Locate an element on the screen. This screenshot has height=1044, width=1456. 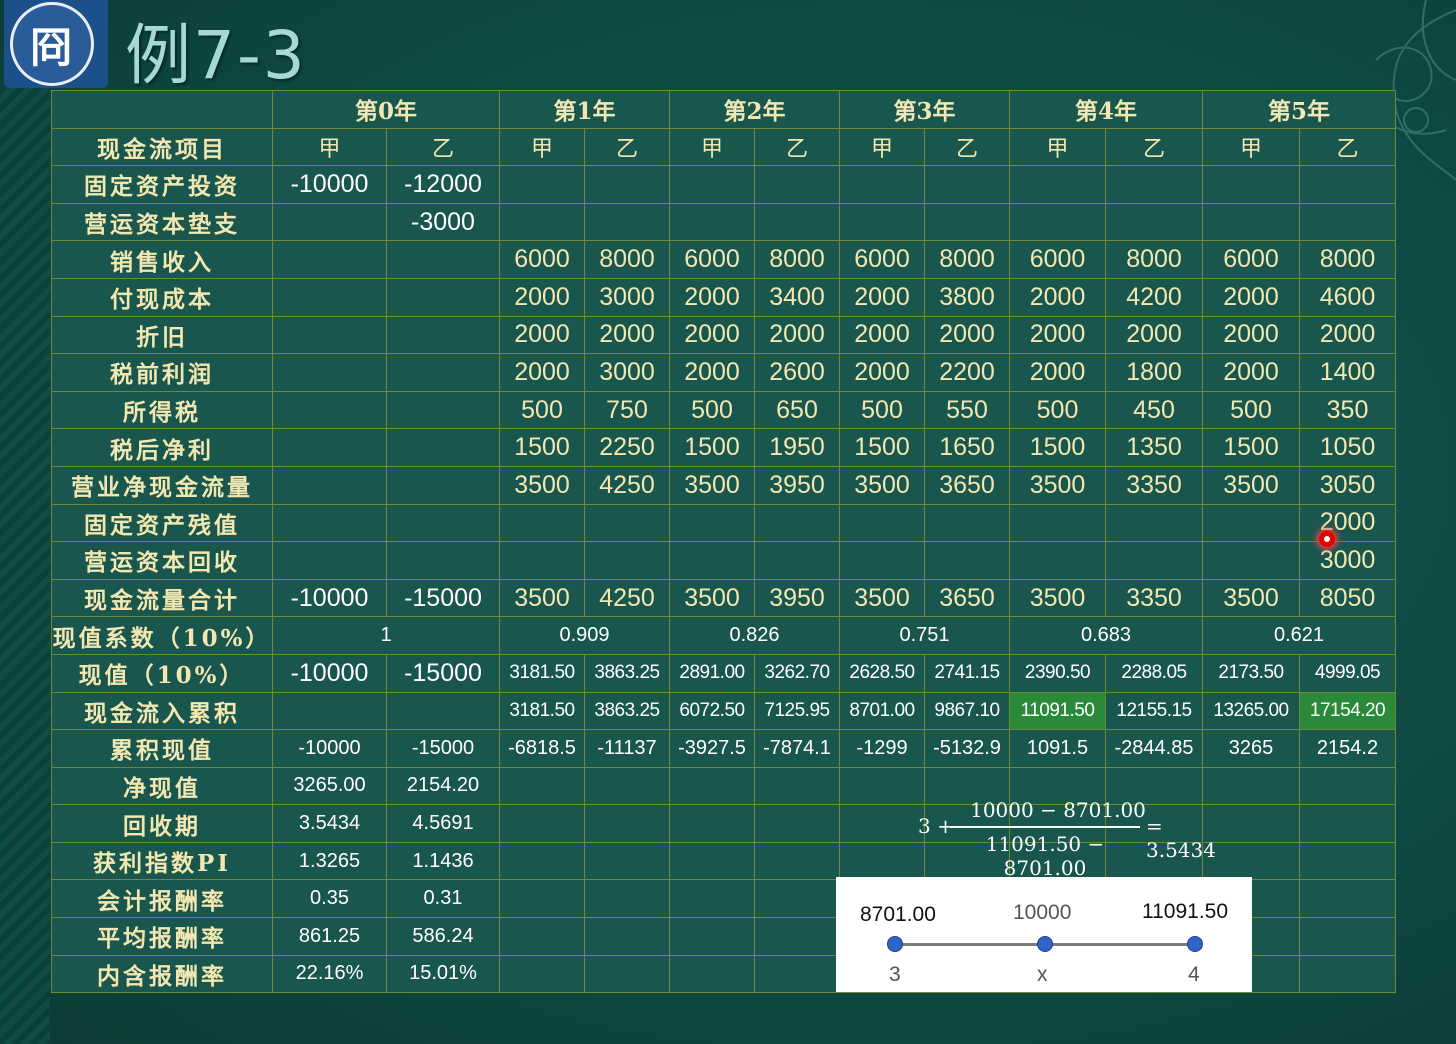
interpolation-diagram: 8701.00 10000 11091.50 3 x 4 is located at coordinates (1044, 934).